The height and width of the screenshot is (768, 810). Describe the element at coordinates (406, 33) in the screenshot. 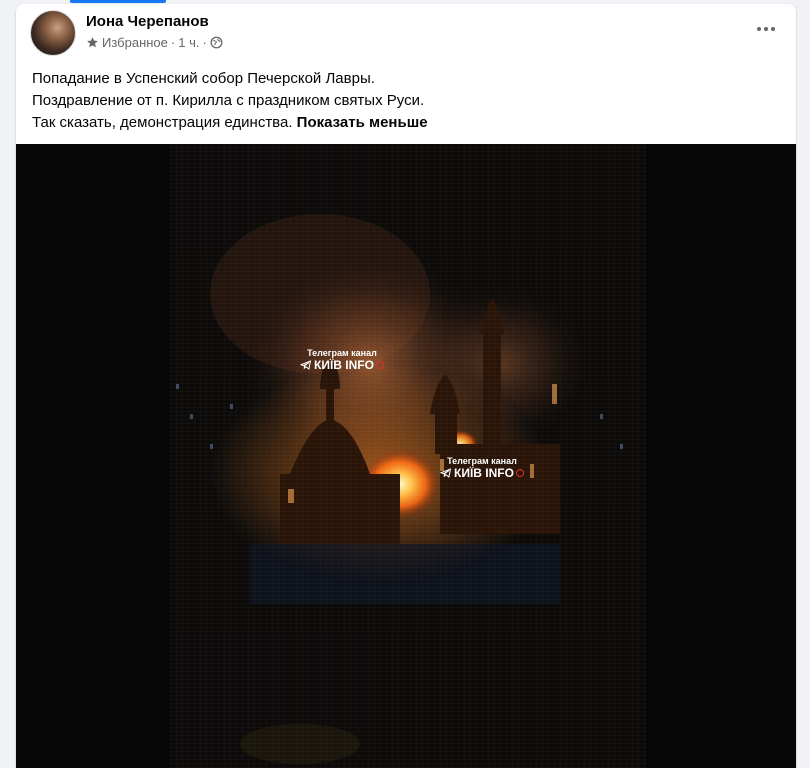

I see `post-header: Иона Черепанов Избранное · 1 ч. ·` at that location.